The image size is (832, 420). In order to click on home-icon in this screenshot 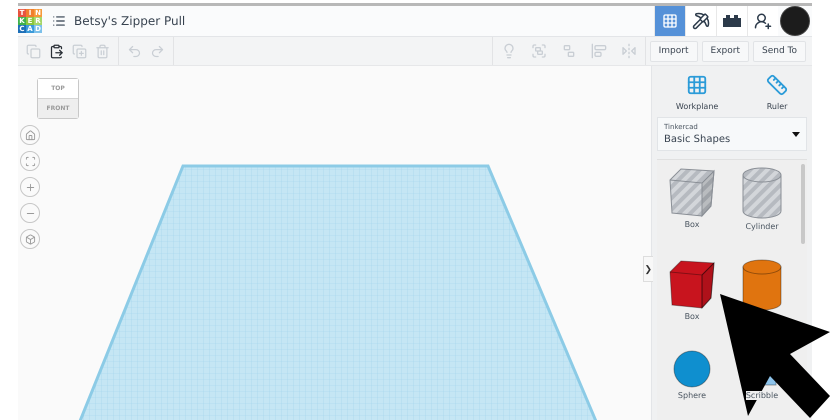, I will do `click(30, 135)`.